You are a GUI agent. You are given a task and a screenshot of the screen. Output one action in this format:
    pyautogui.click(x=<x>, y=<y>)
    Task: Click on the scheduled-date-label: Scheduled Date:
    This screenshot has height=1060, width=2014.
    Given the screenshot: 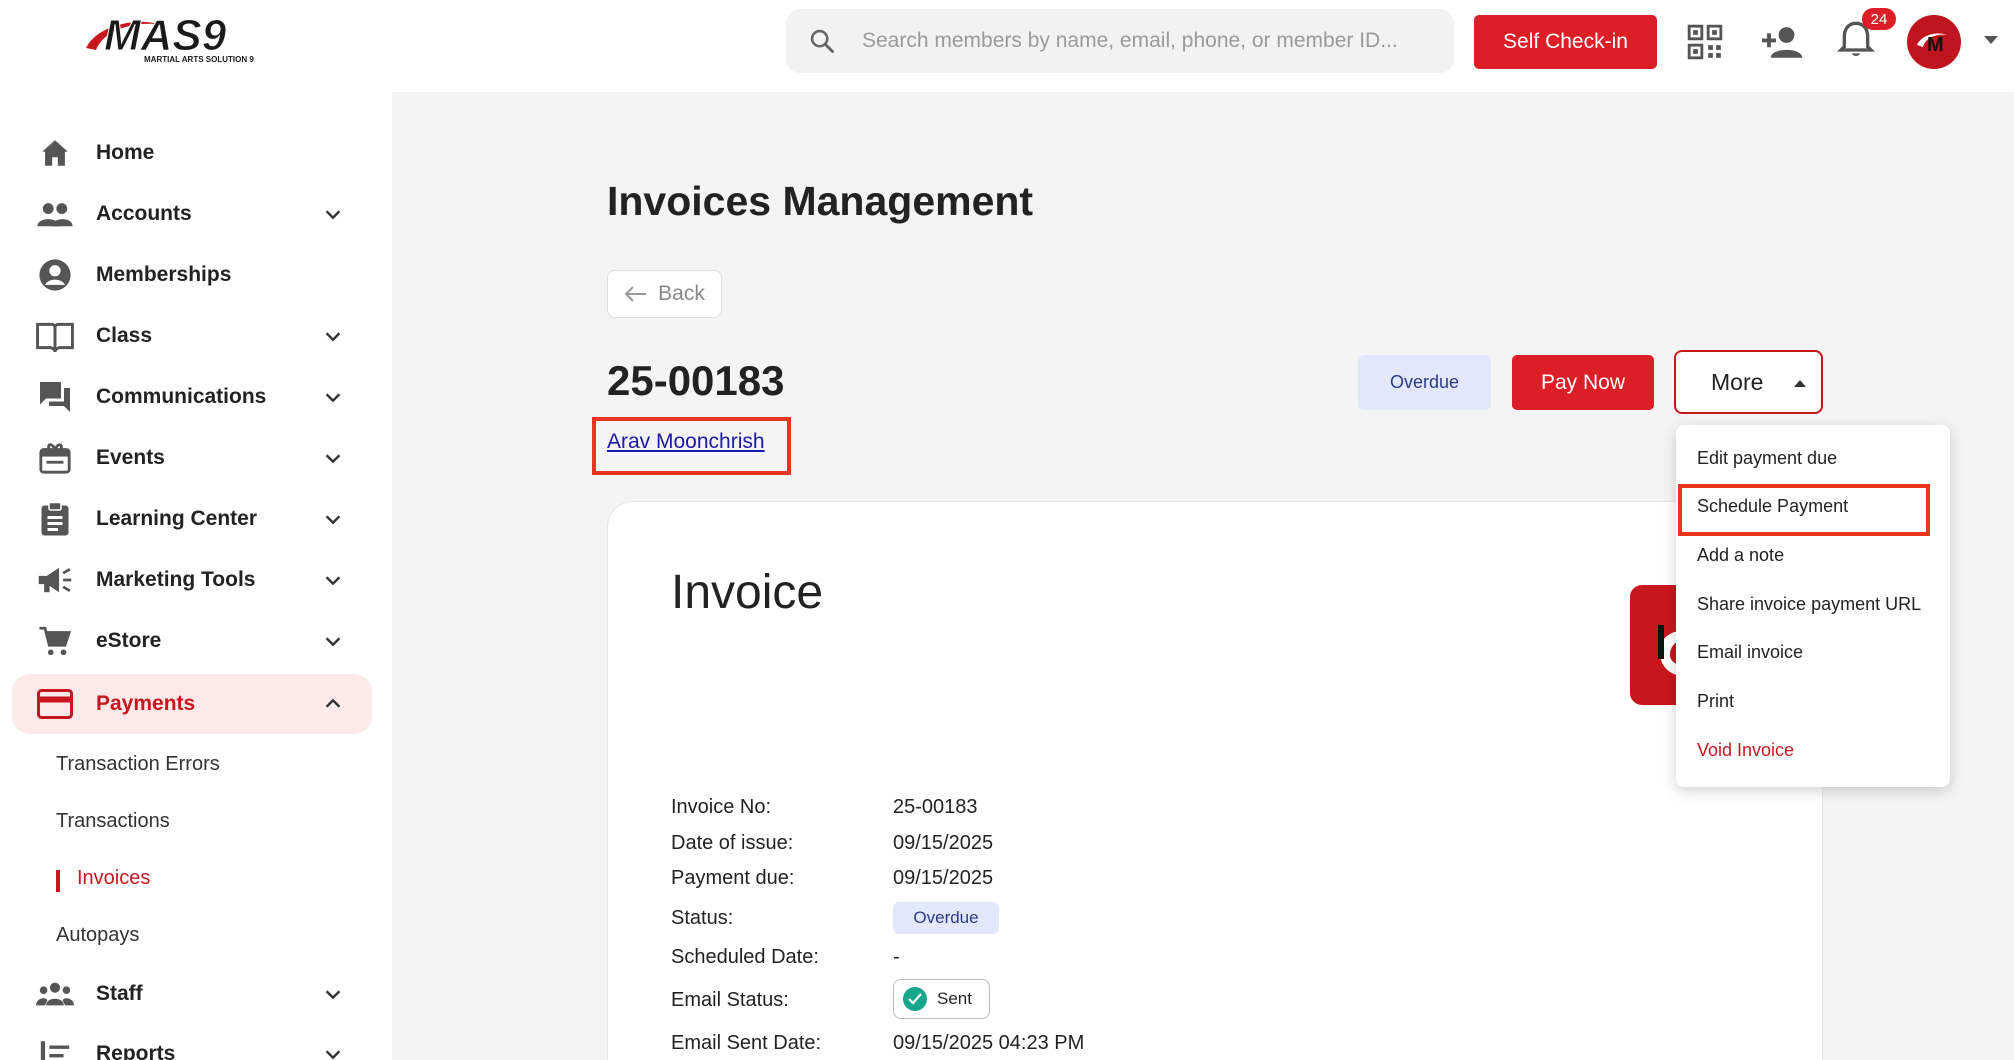 What is the action you would take?
    pyautogui.click(x=745, y=957)
    